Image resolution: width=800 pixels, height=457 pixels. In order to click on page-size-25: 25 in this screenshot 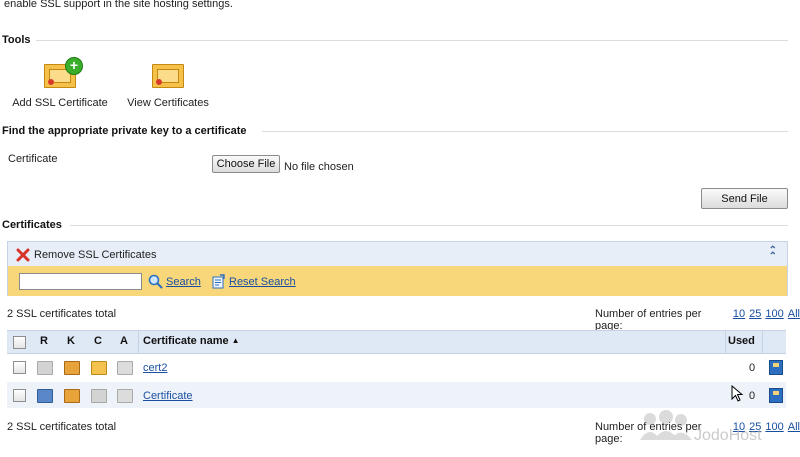, I will do `click(755, 320)`.